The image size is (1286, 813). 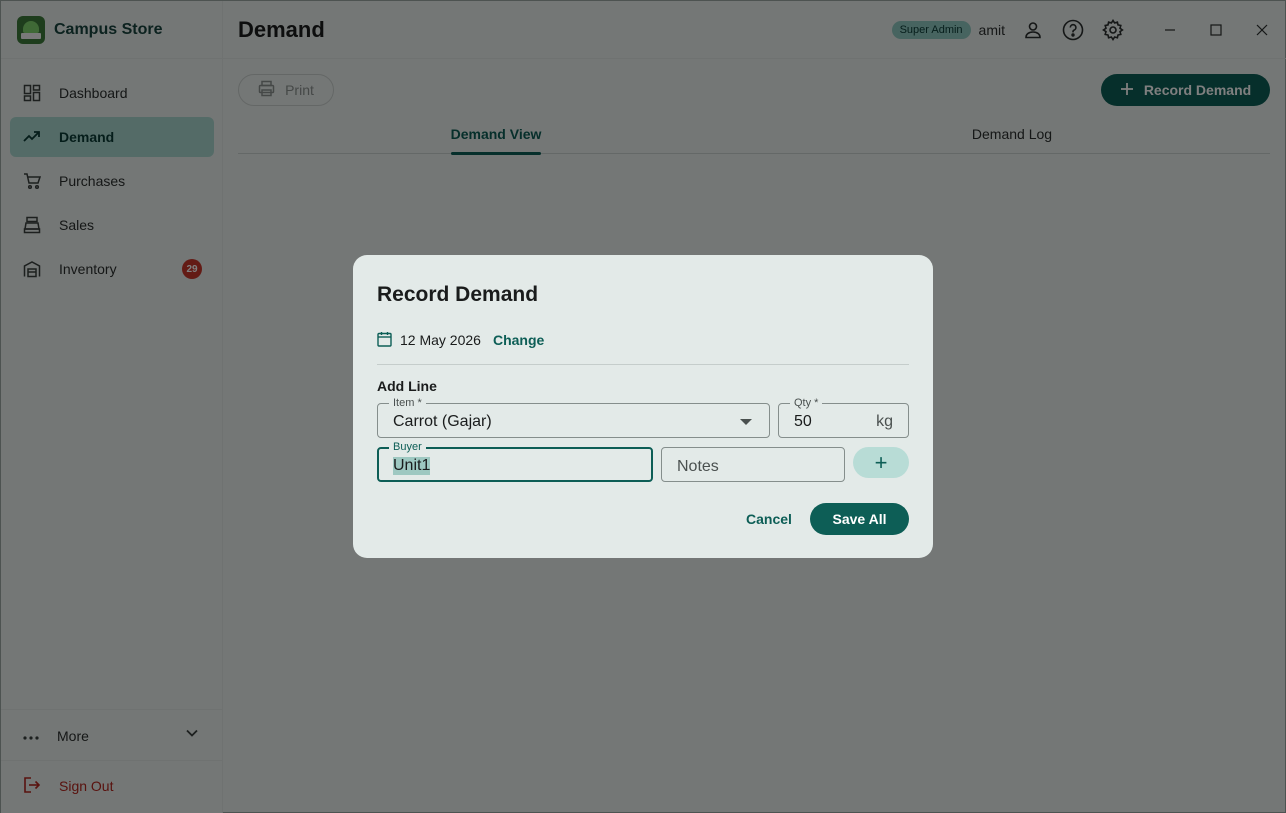 I want to click on qty-unit: kg, so click(x=884, y=421).